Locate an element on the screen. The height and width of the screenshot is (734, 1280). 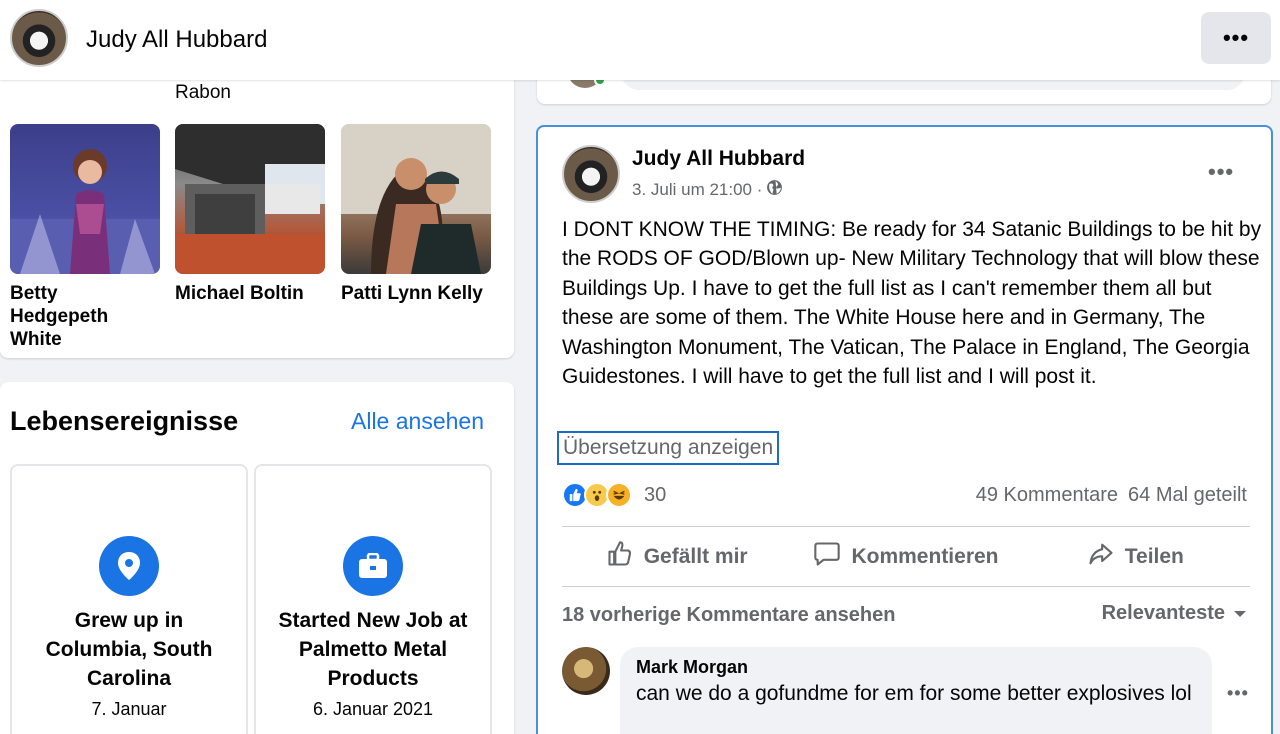
friend-name: Michael Boltin is located at coordinates (250, 293).